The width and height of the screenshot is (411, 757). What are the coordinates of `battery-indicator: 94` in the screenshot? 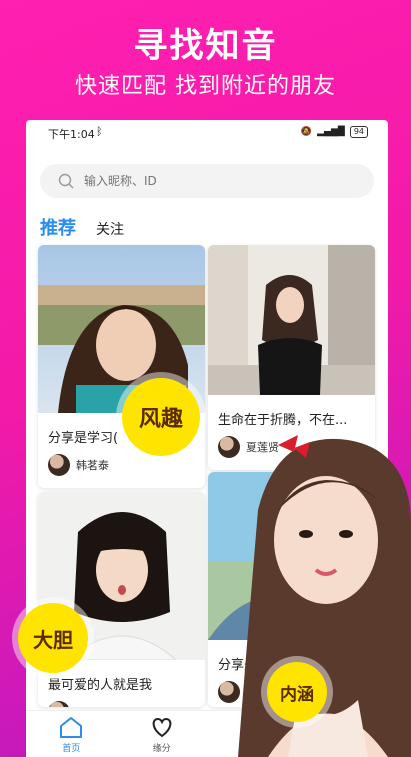 It's located at (358, 132).